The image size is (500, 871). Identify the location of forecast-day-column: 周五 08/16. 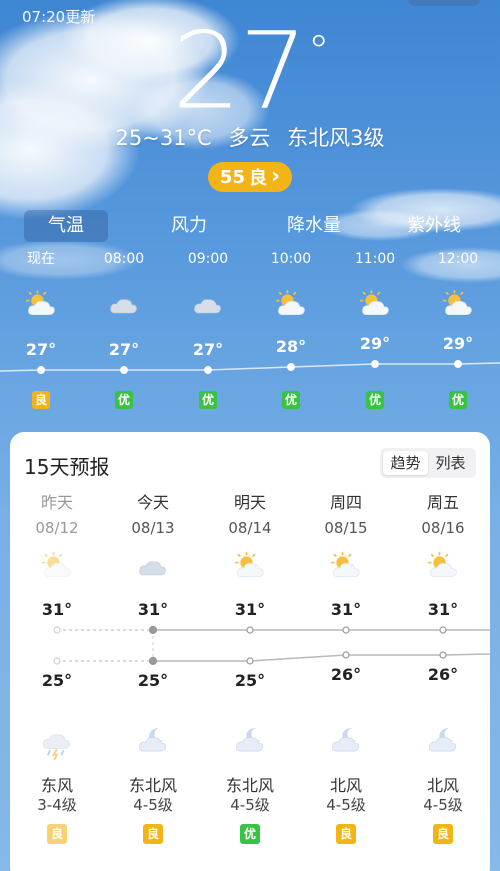
(443, 537).